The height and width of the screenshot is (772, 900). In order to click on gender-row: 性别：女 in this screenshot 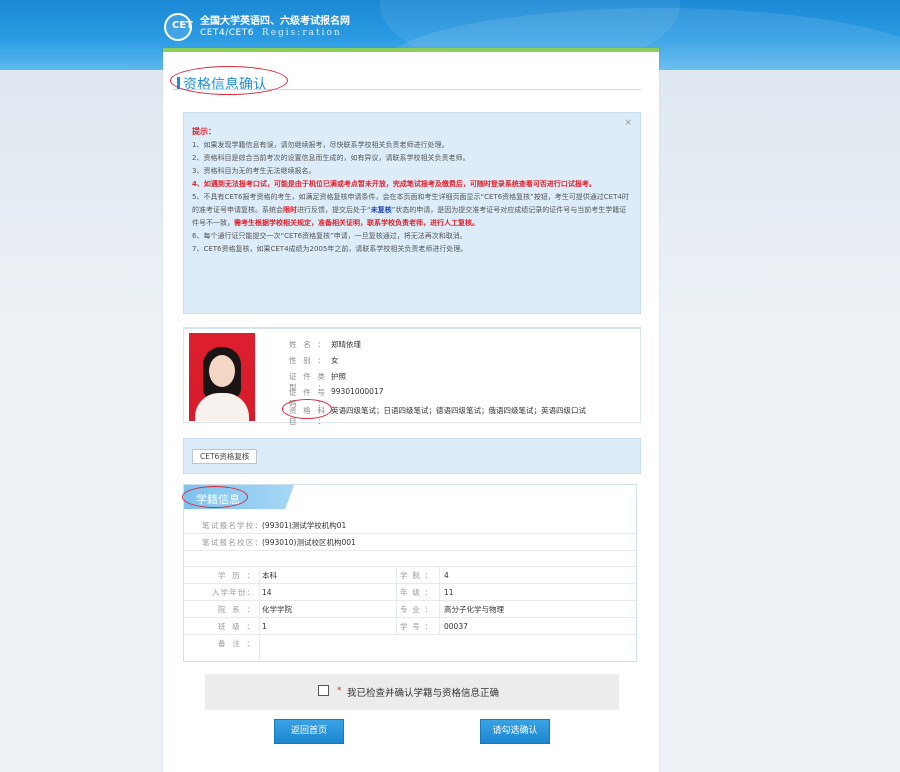, I will do `click(314, 360)`.